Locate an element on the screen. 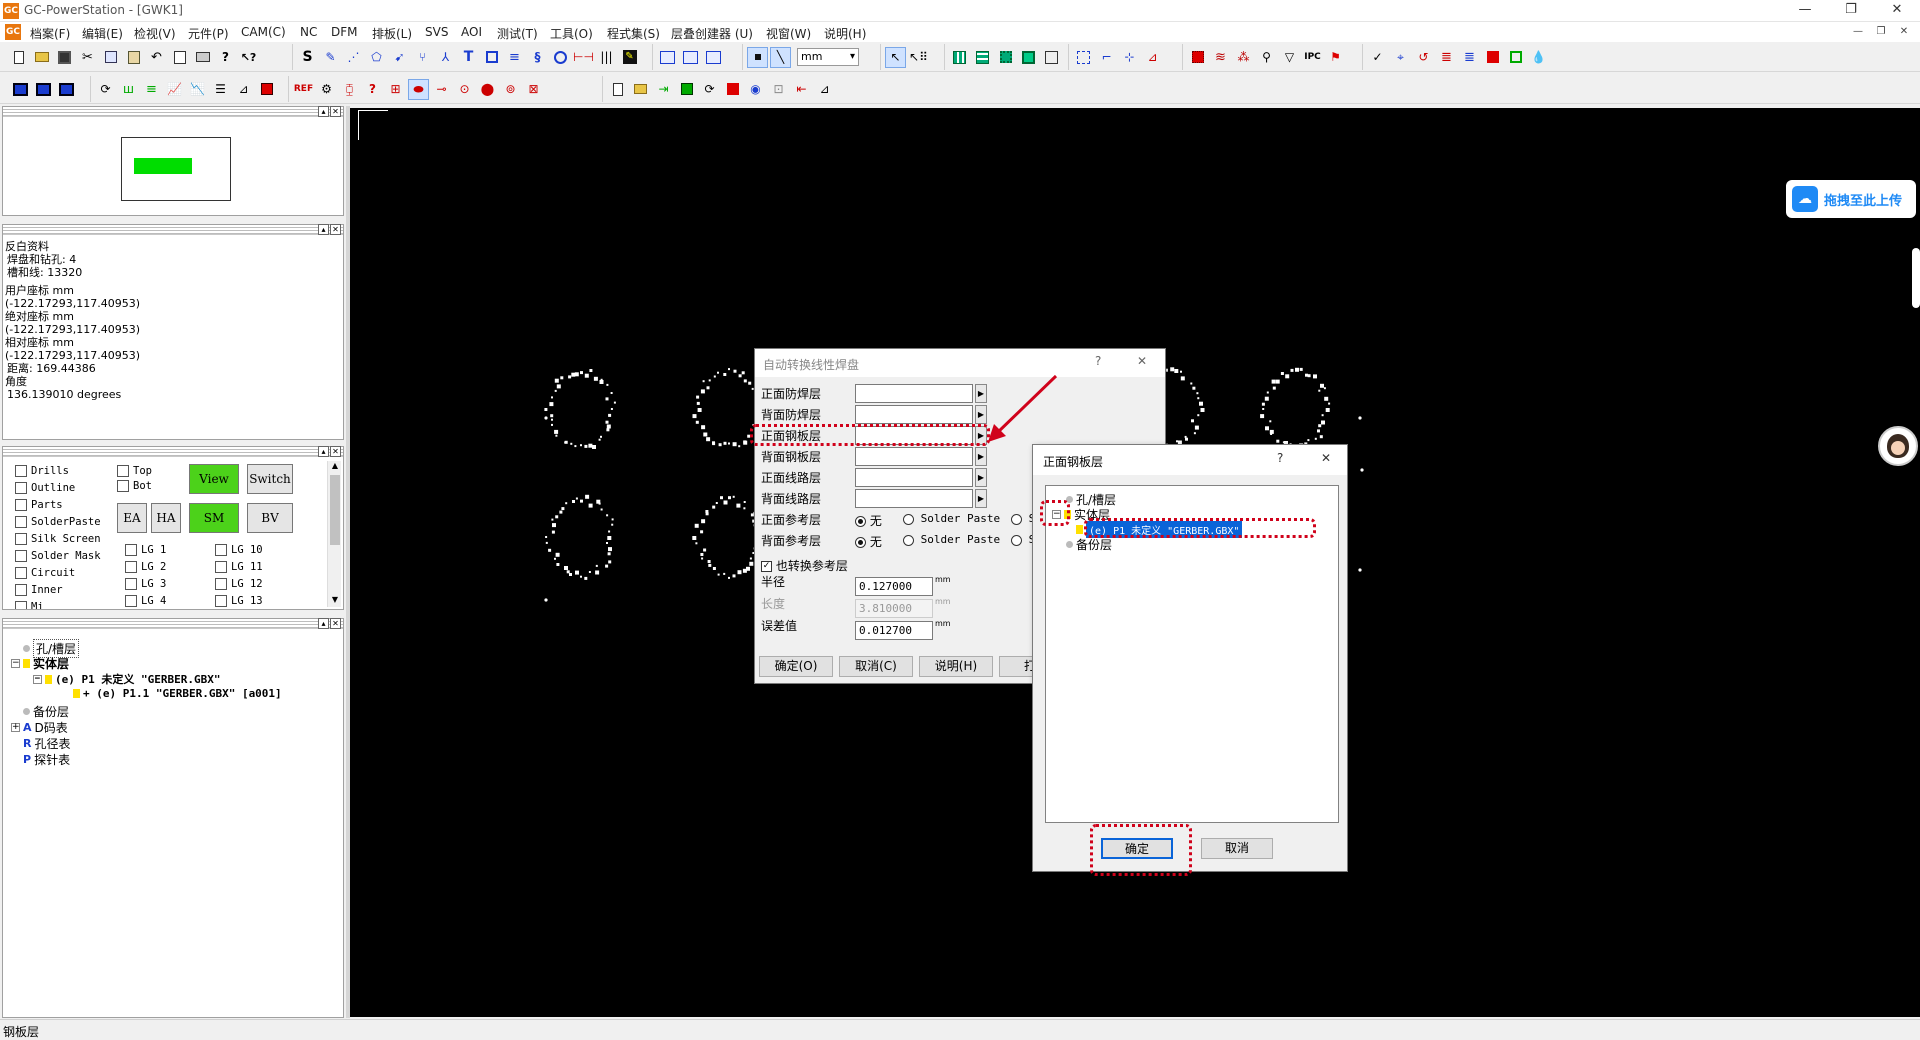 This screenshot has height=1040, width=1920. lg13-checkbox: LG 13 is located at coordinates (239, 601).